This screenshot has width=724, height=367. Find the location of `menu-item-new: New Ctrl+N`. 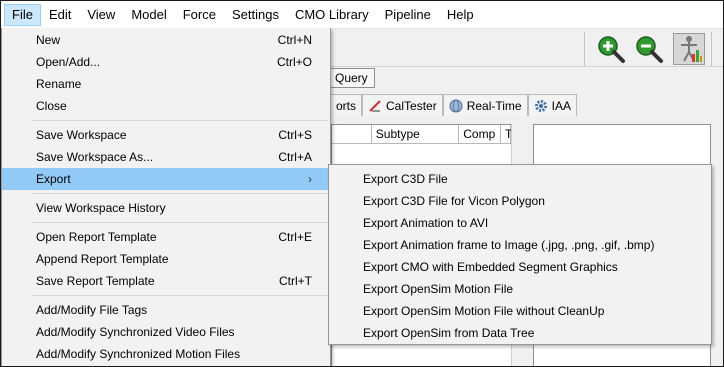

menu-item-new: New Ctrl+N is located at coordinates (166, 40).